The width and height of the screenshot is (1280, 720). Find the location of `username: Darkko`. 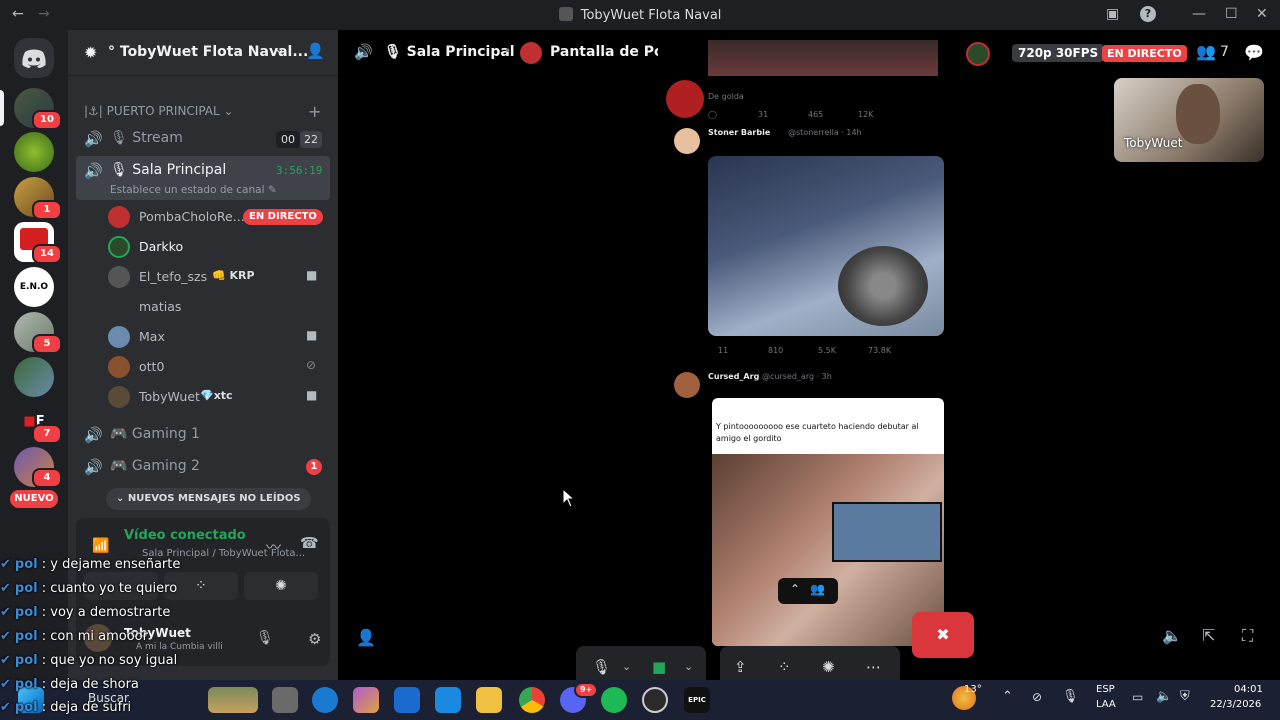

username: Darkko is located at coordinates (161, 246).